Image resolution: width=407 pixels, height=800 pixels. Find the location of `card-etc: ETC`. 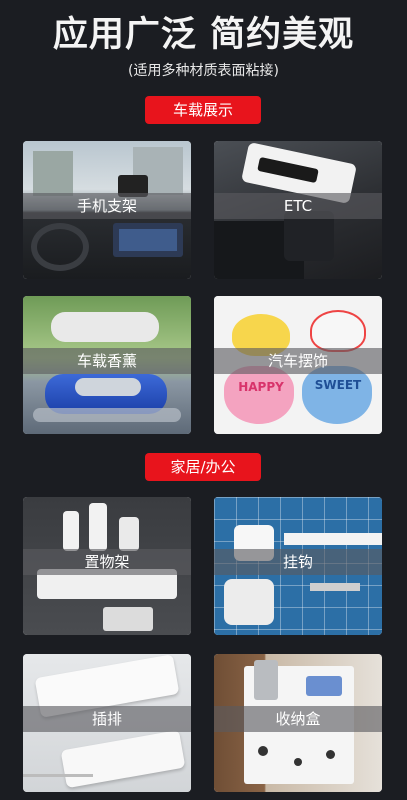

card-etc: ETC is located at coordinates (298, 210).